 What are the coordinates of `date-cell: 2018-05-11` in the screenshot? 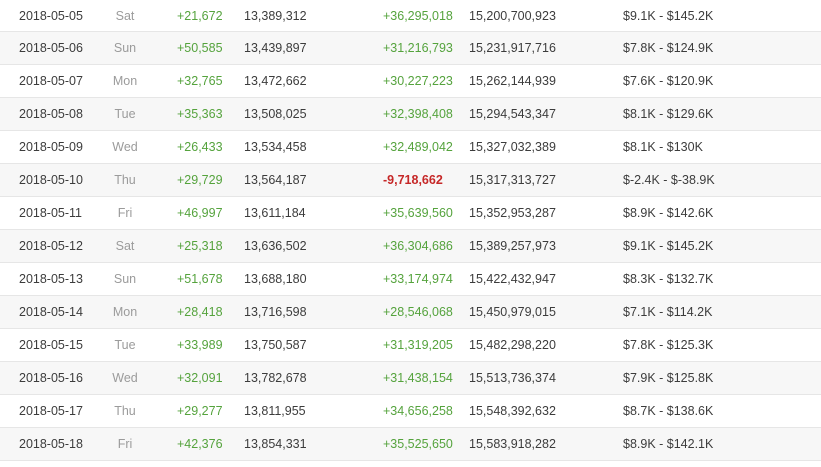 It's located at (51, 213).